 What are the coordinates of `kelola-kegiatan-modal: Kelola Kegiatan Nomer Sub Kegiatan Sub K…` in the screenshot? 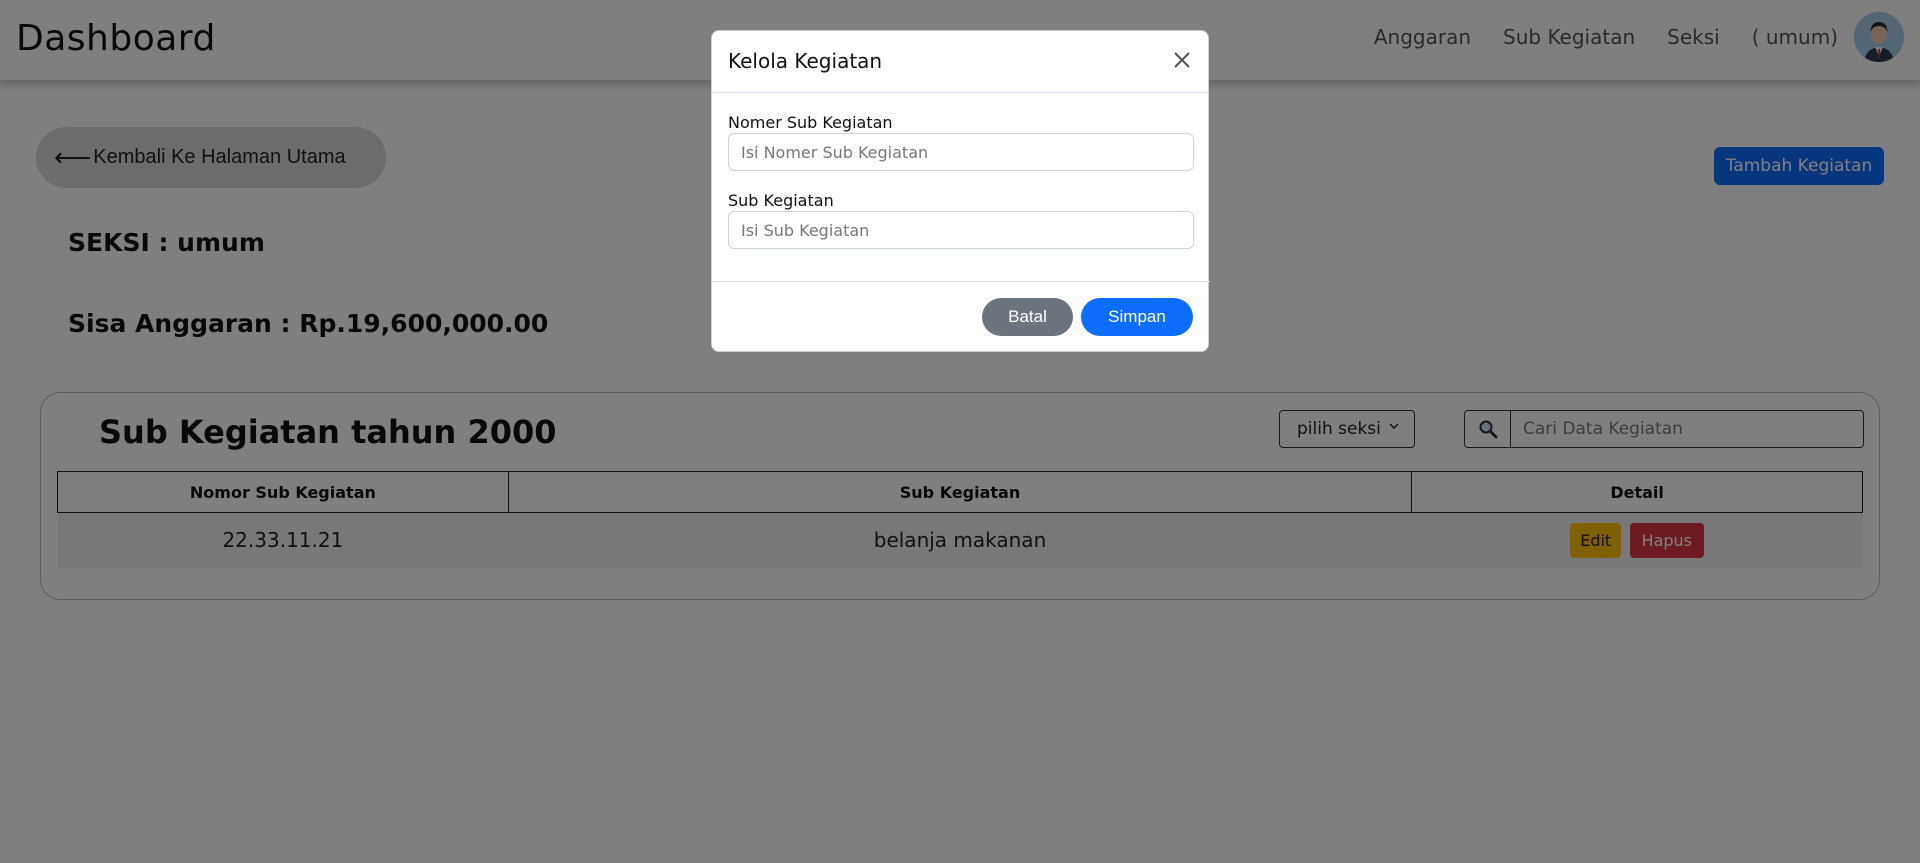 It's located at (960, 191).